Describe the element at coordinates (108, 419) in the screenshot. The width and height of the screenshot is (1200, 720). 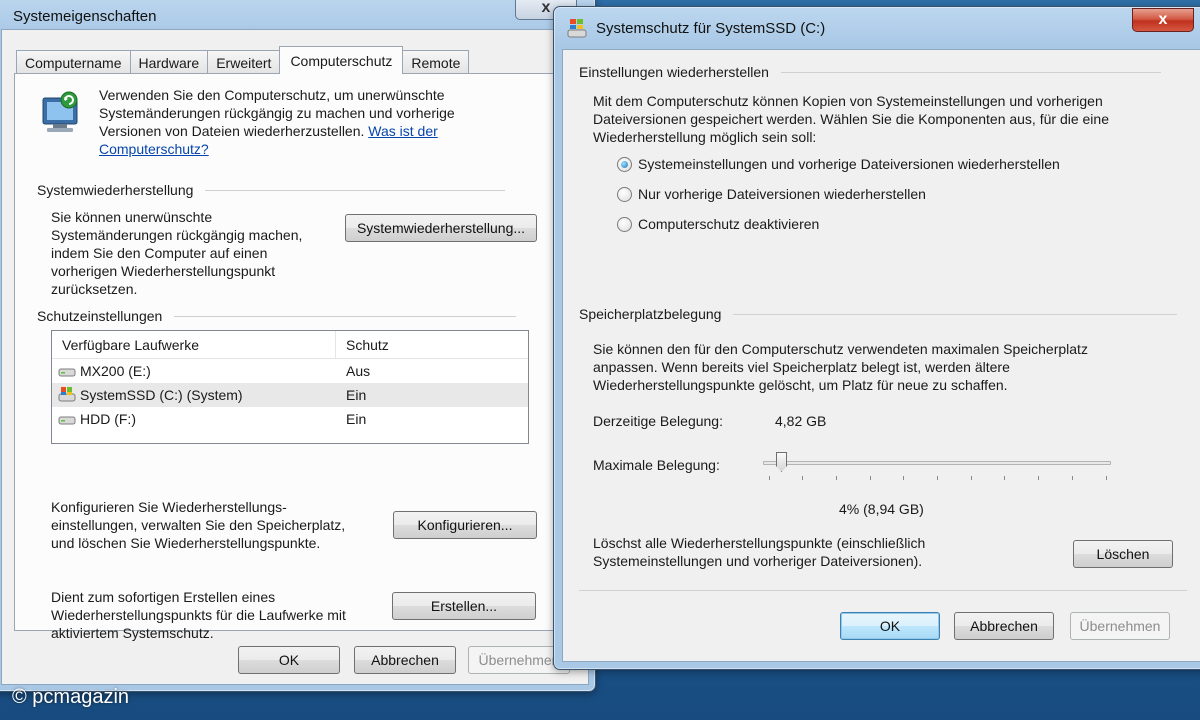
I see `drive-name: HDD (F:)` at that location.